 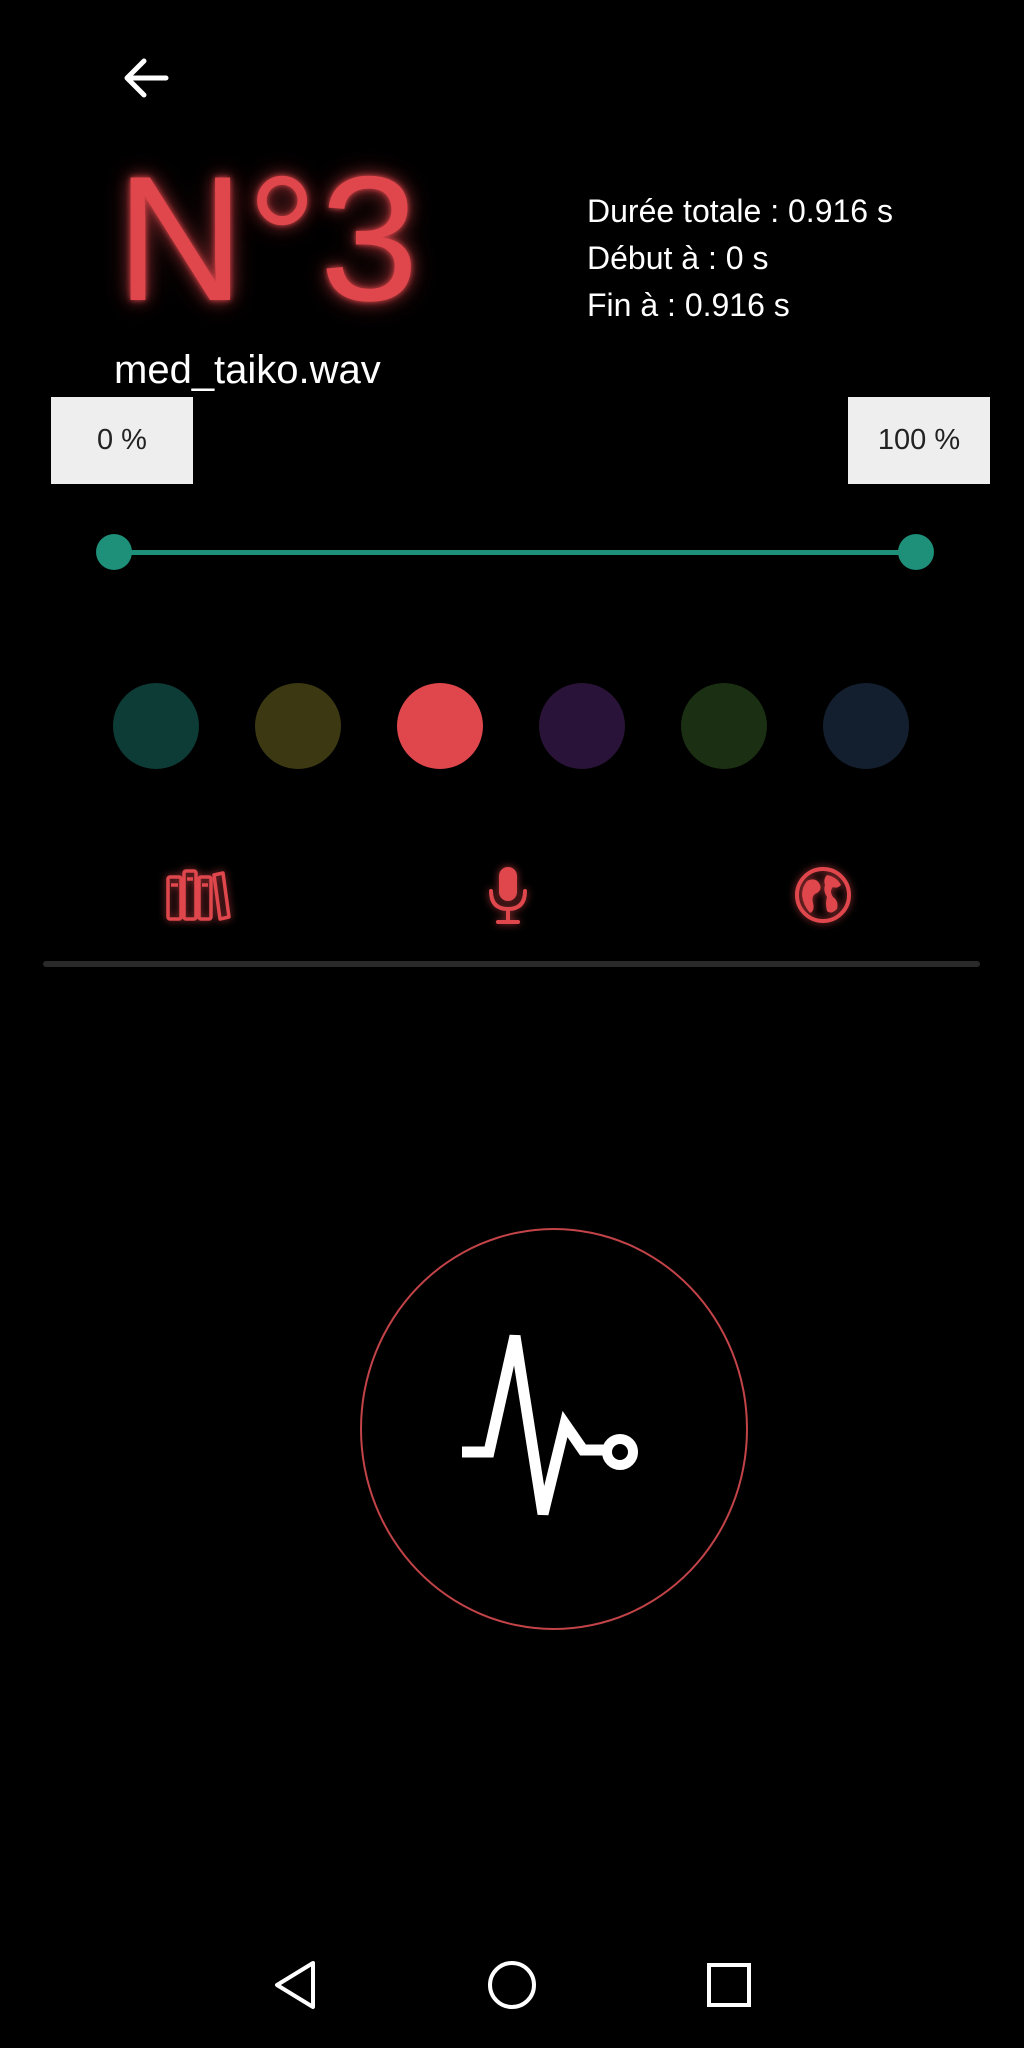 I want to click on trim-start-thumb, so click(x=114, y=552).